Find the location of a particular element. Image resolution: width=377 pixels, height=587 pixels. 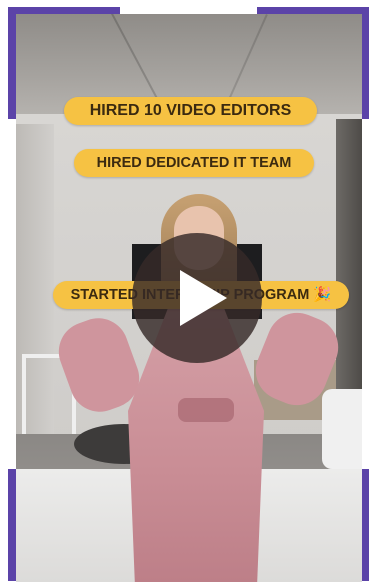

sofa-arm is located at coordinates (342, 429).